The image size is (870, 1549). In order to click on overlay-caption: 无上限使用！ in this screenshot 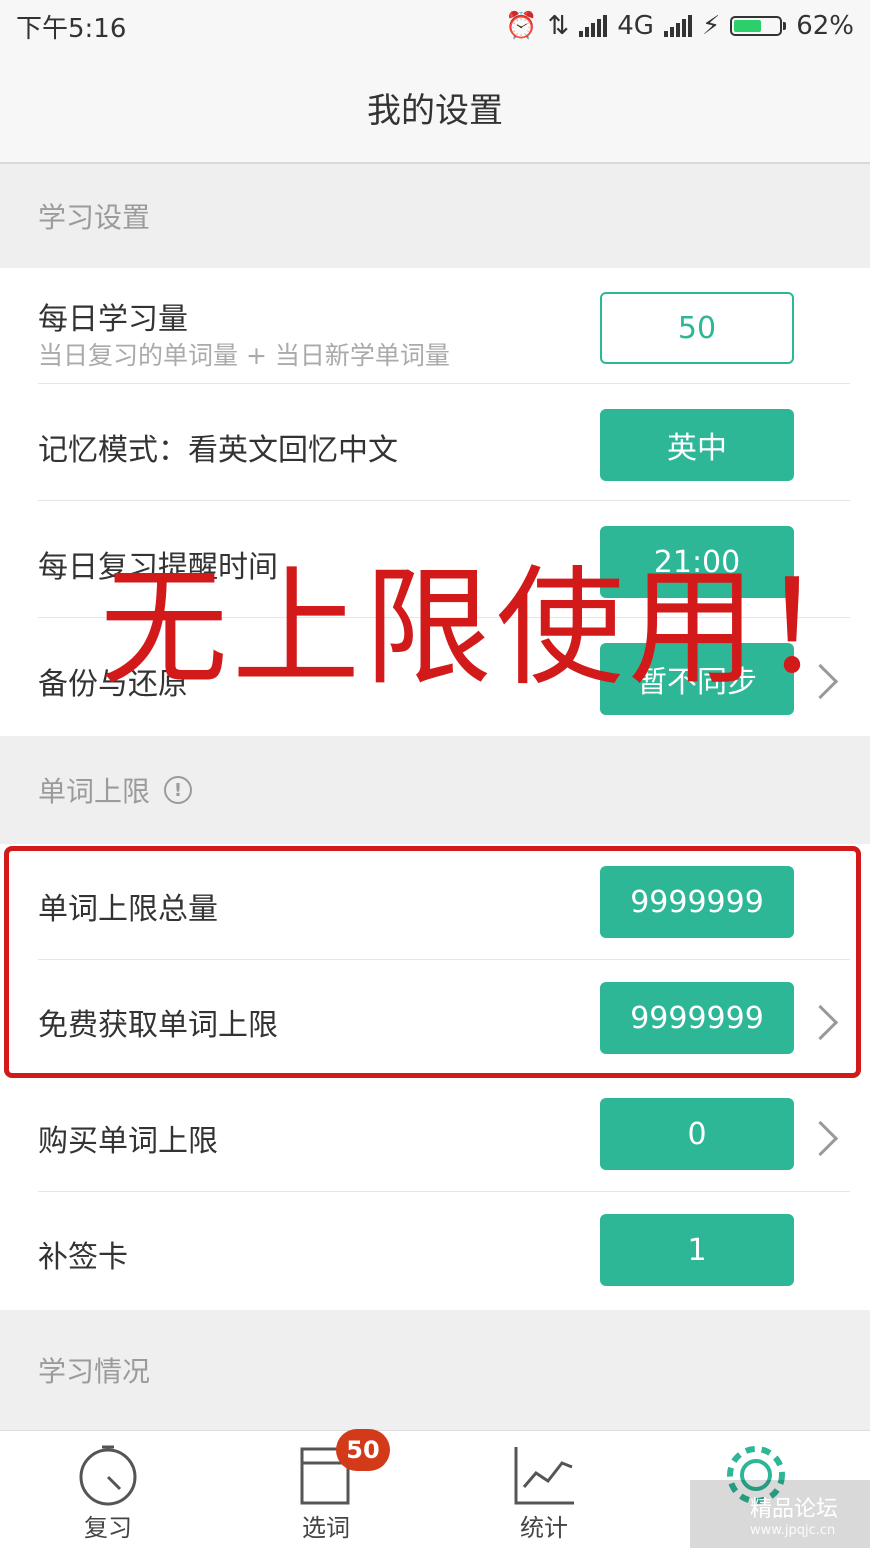, I will do `click(485, 628)`.